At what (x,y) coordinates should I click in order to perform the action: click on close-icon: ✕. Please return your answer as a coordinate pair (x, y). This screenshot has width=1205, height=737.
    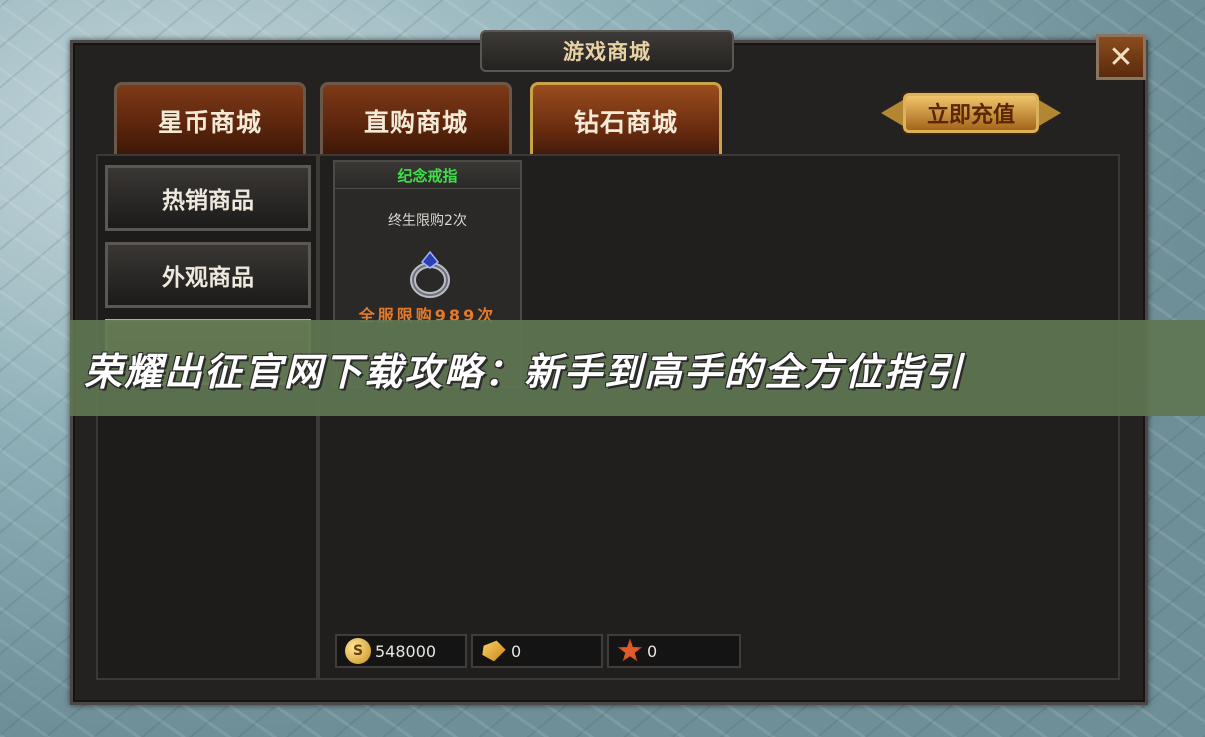
    Looking at the image, I should click on (1121, 57).